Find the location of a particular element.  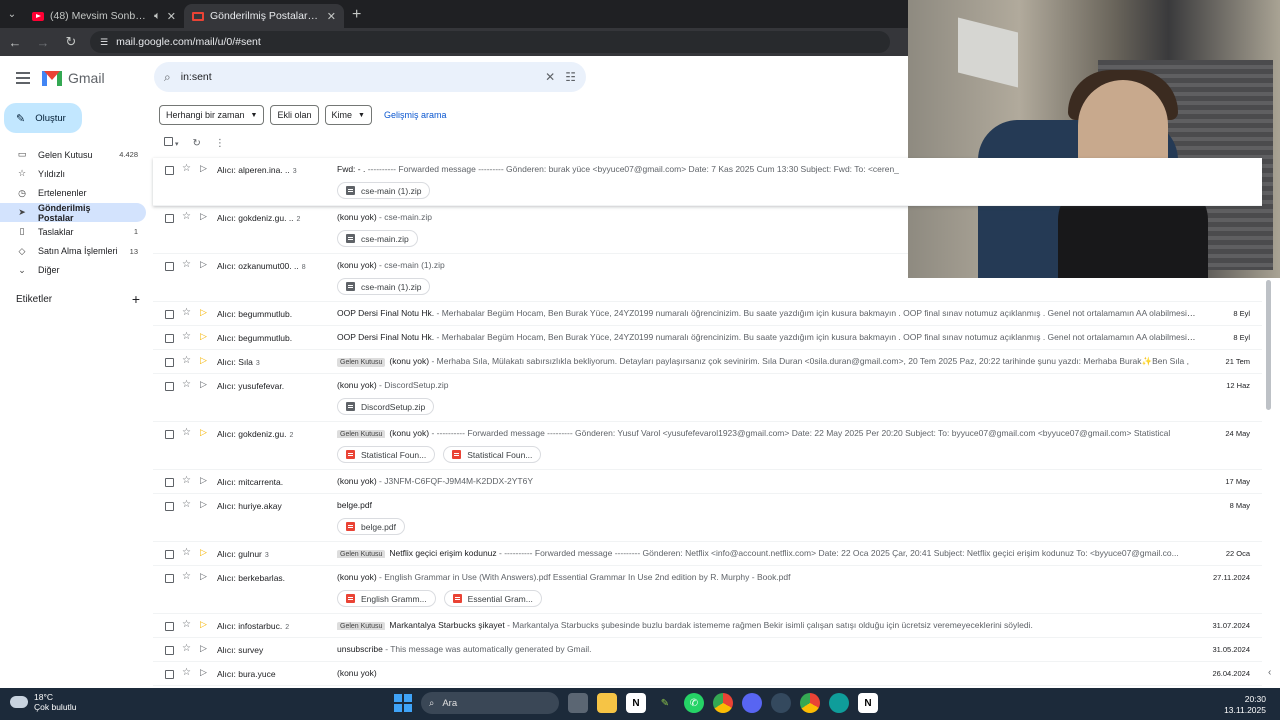

search-options-icon: ☷ is located at coordinates (570, 77).